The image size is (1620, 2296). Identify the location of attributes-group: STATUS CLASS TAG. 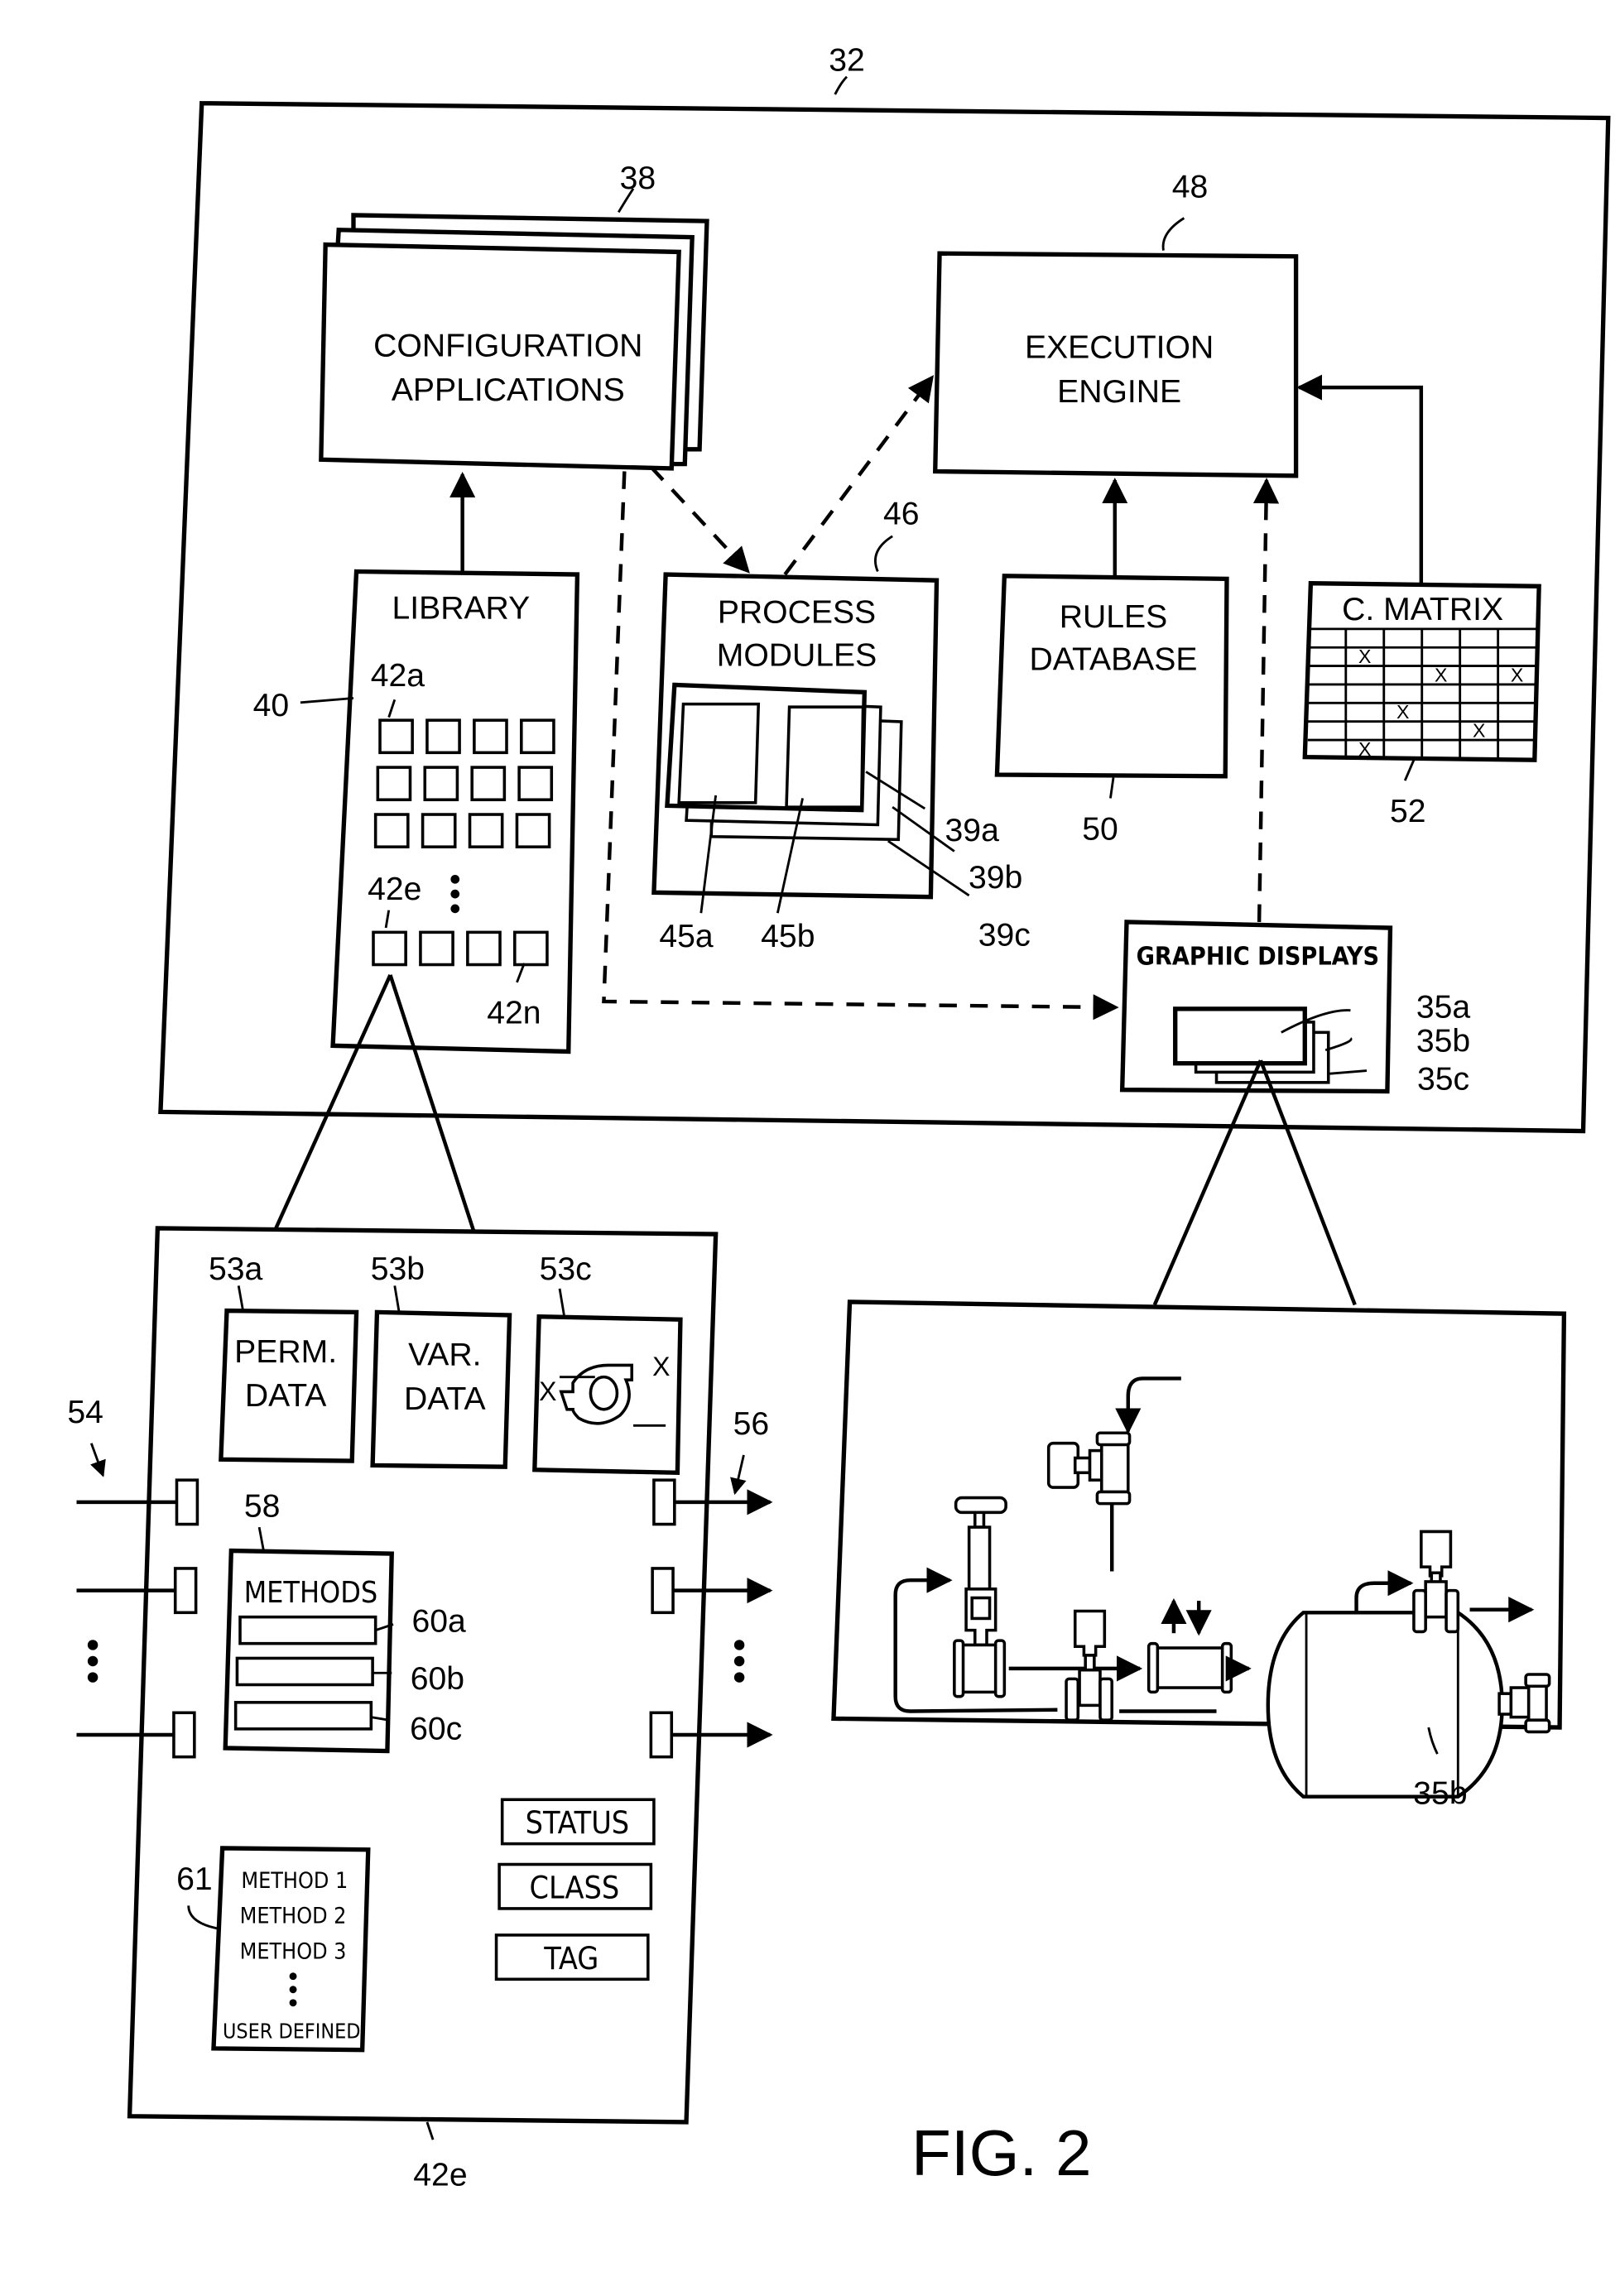
(575, 1889).